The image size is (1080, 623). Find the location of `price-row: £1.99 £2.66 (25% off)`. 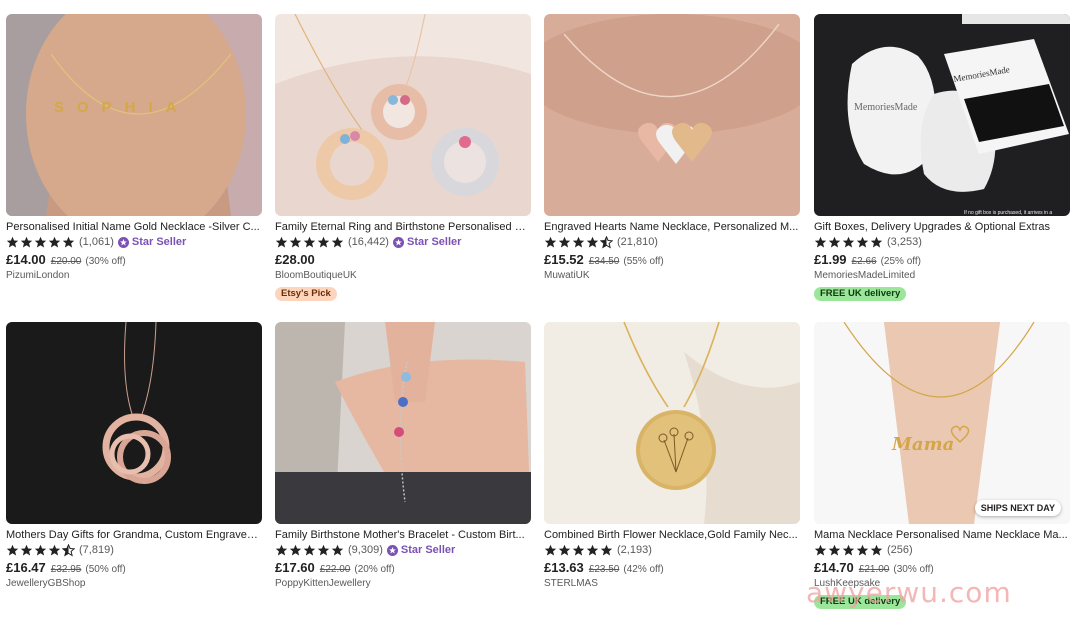

price-row: £1.99 £2.66 (25% off) is located at coordinates (867, 260).